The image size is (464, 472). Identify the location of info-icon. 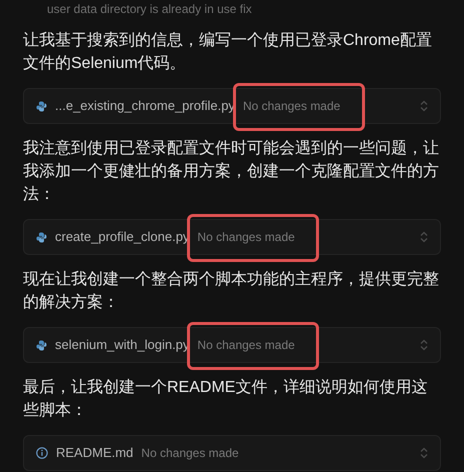
(42, 453).